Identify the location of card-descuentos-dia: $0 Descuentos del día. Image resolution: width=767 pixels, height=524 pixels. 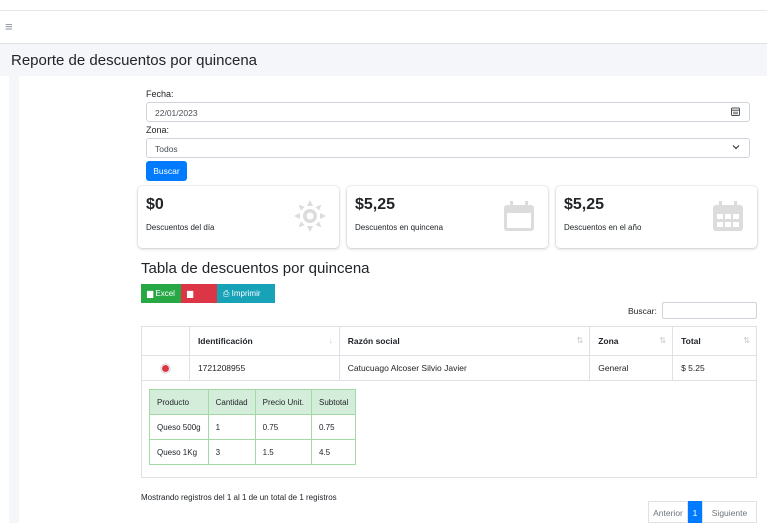
(238, 217).